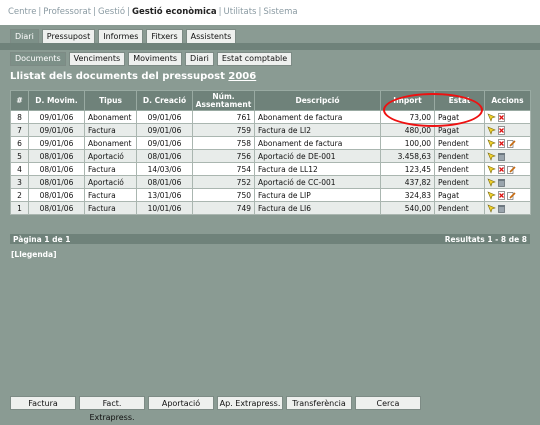 This screenshot has height=425, width=540. What do you see at coordinates (155, 59) in the screenshot?
I see `subtab-moviments: Moviments` at bounding box center [155, 59].